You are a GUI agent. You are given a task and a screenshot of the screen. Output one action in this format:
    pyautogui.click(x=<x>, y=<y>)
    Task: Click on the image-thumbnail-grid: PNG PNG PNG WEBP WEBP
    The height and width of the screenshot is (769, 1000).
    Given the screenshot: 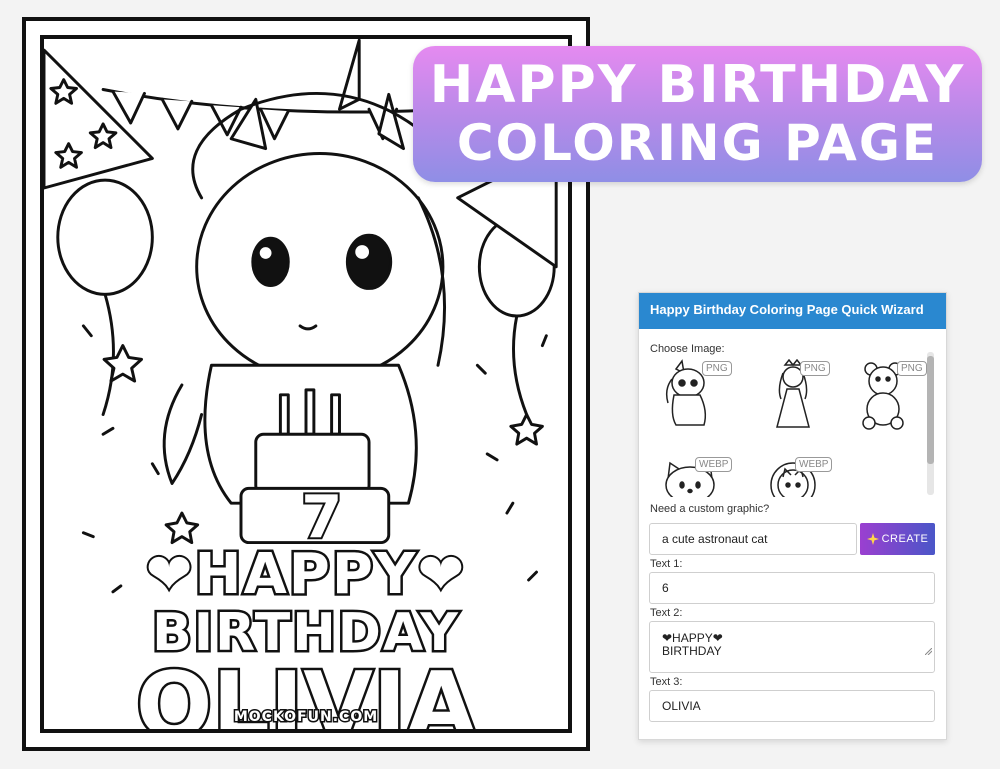 What is the action you would take?
    pyautogui.click(x=792, y=426)
    